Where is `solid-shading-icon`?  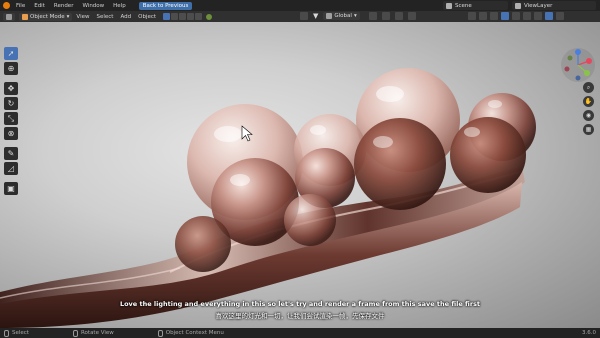
solid-shading-icon is located at coordinates (527, 16).